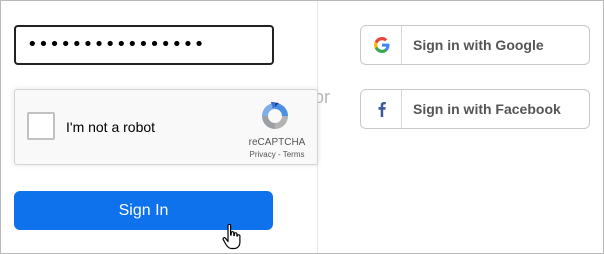 Image resolution: width=604 pixels, height=254 pixels. I want to click on facebook-icon, so click(382, 109).